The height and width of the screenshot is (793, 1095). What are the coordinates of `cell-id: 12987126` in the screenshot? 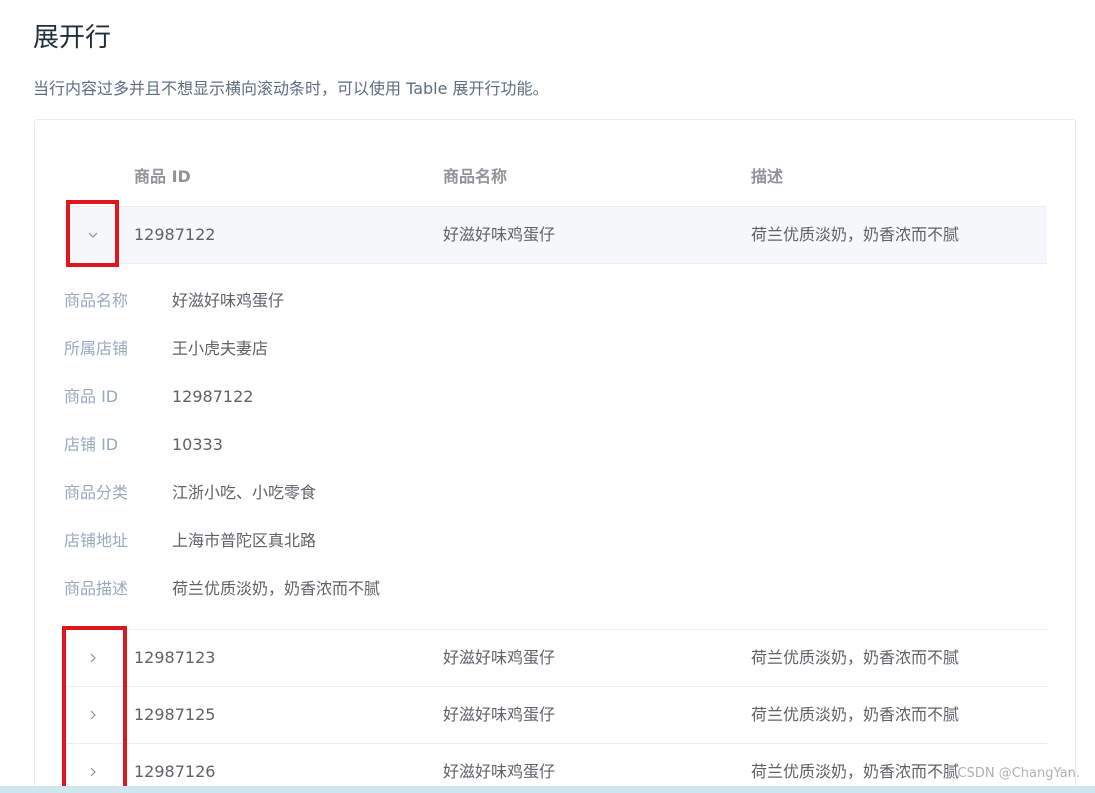 It's located at (175, 771).